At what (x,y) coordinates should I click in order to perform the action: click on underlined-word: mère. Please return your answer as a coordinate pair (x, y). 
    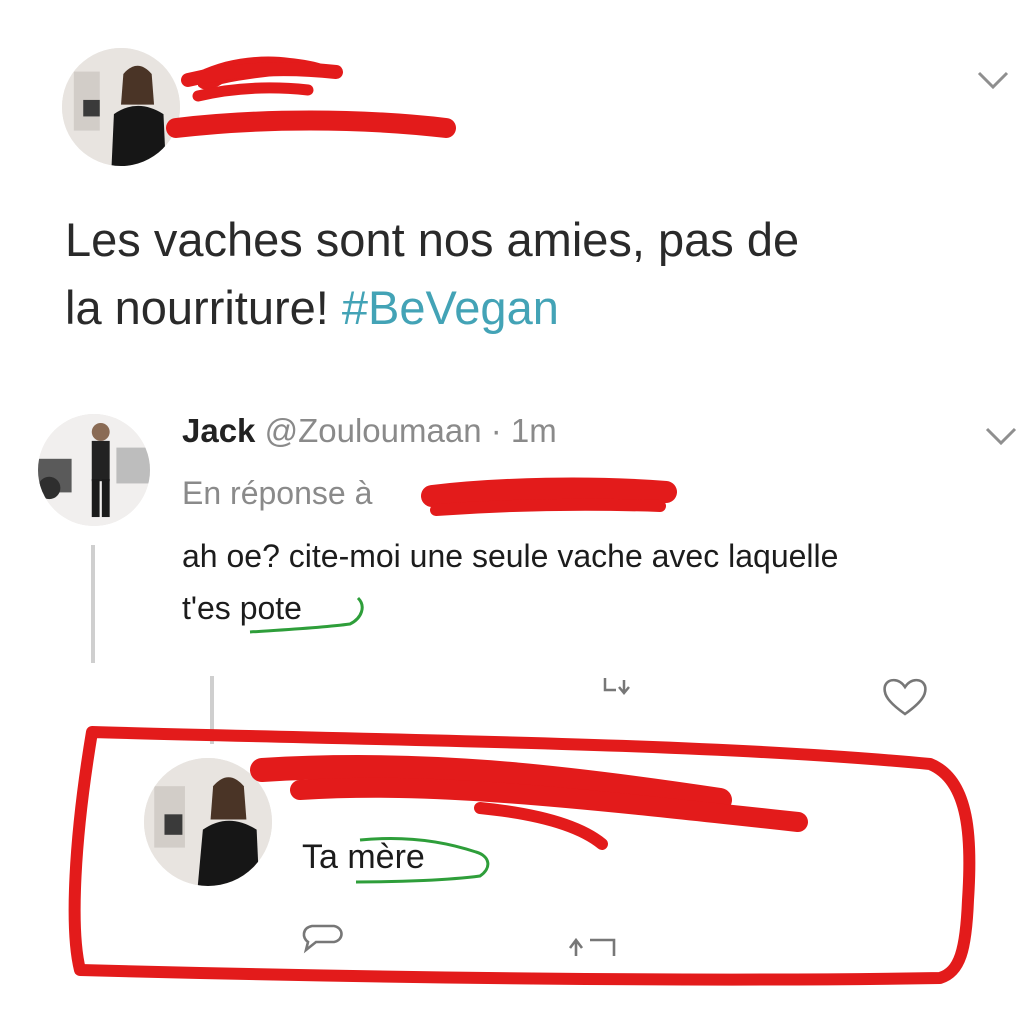
    Looking at the image, I should click on (386, 857).